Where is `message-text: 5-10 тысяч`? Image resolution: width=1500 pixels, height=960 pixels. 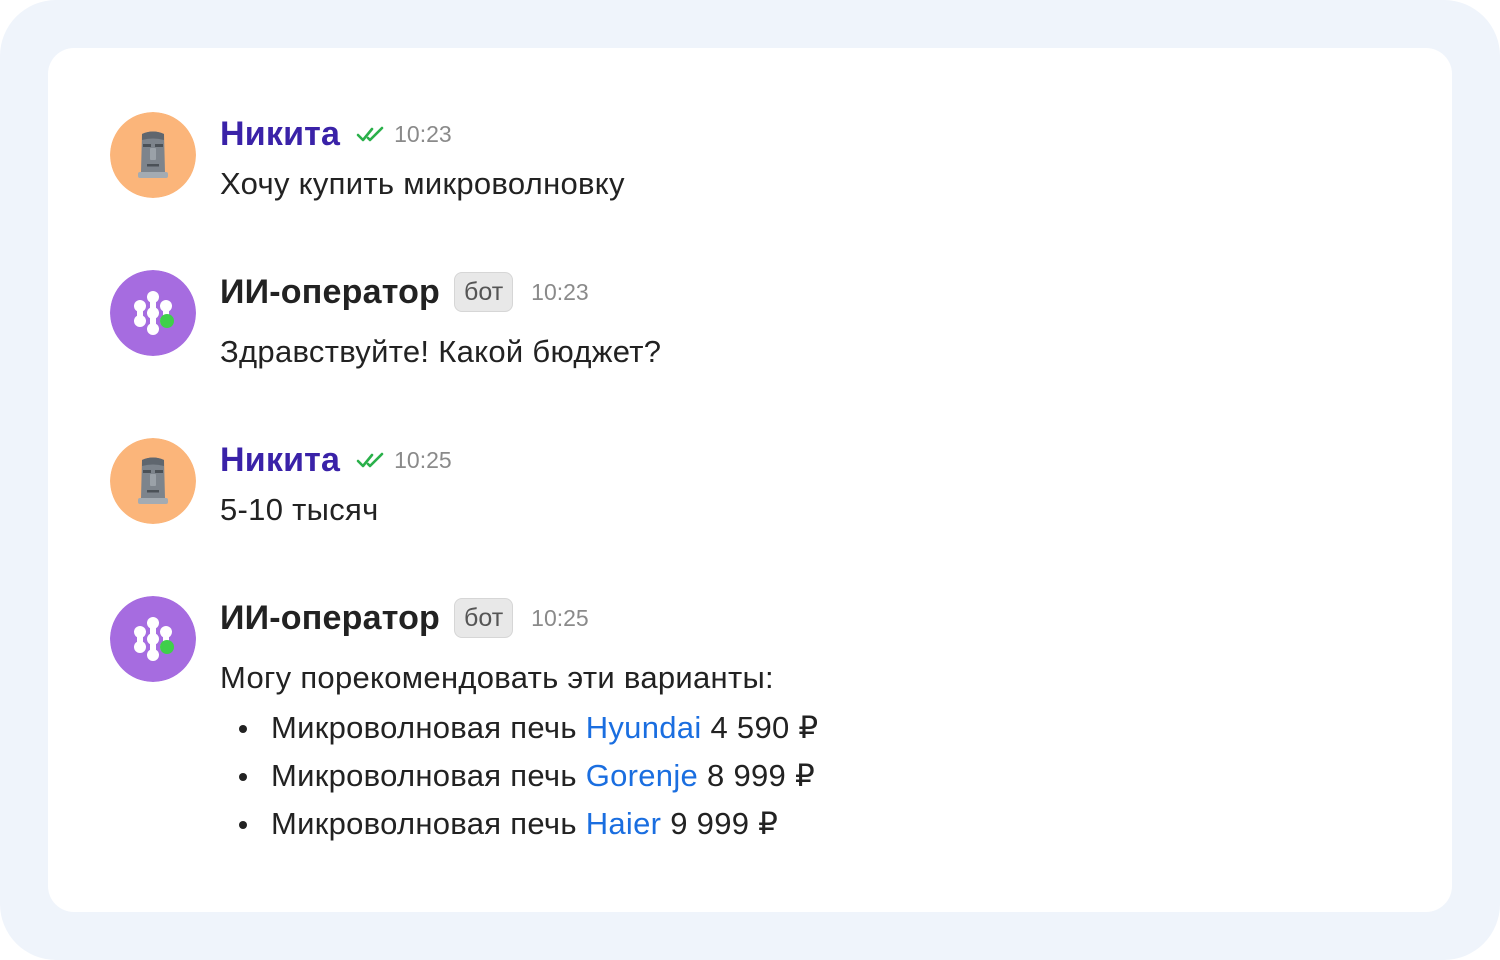
message-text: 5-10 тысяч is located at coordinates (299, 509).